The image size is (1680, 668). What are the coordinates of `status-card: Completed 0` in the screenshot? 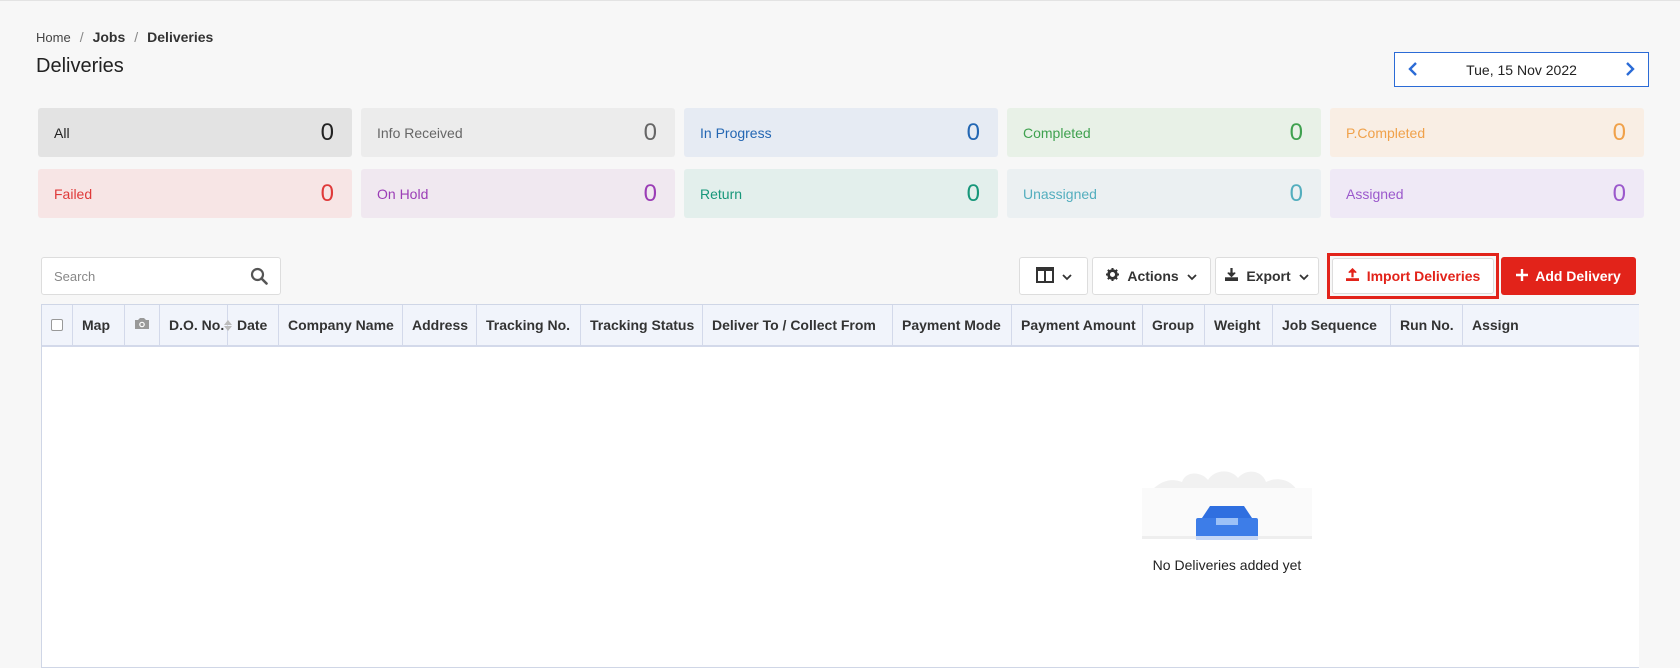 It's located at (1164, 132).